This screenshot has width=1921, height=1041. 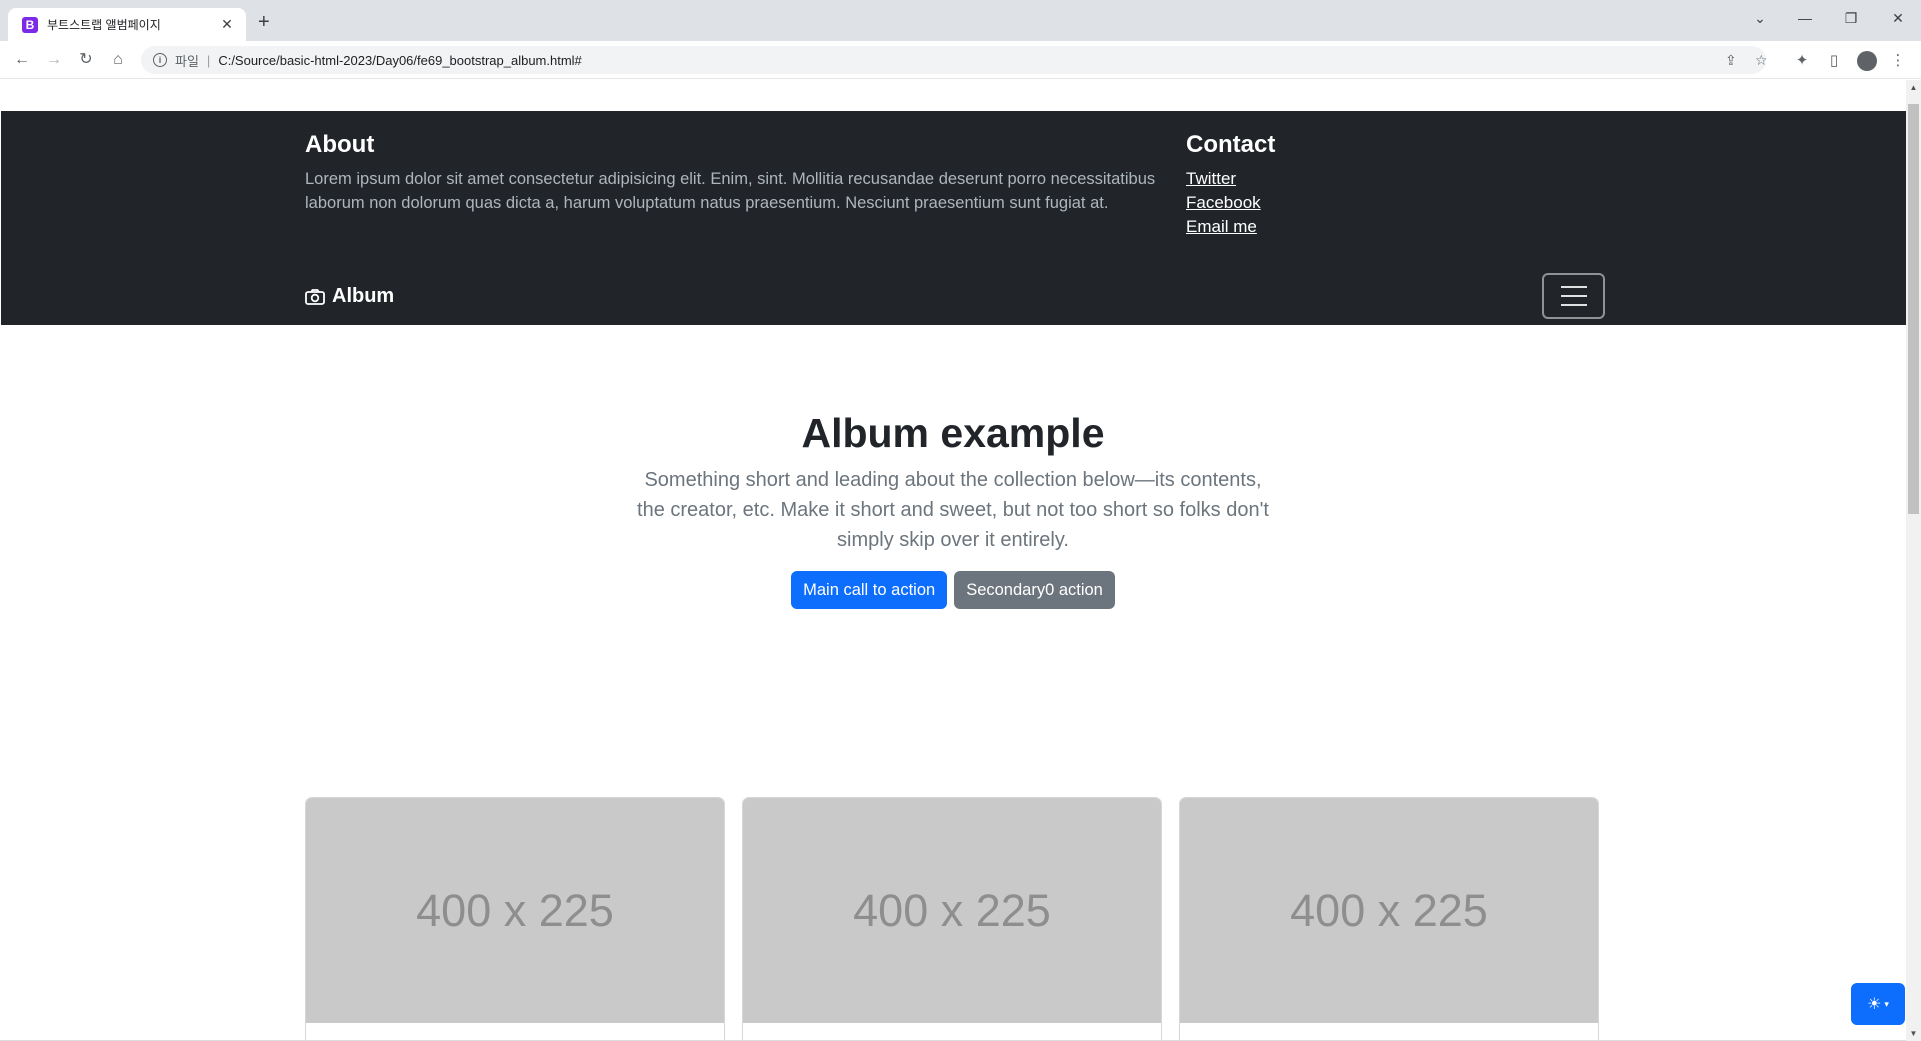 I want to click on new-tab-button: +, so click(x=264, y=22).